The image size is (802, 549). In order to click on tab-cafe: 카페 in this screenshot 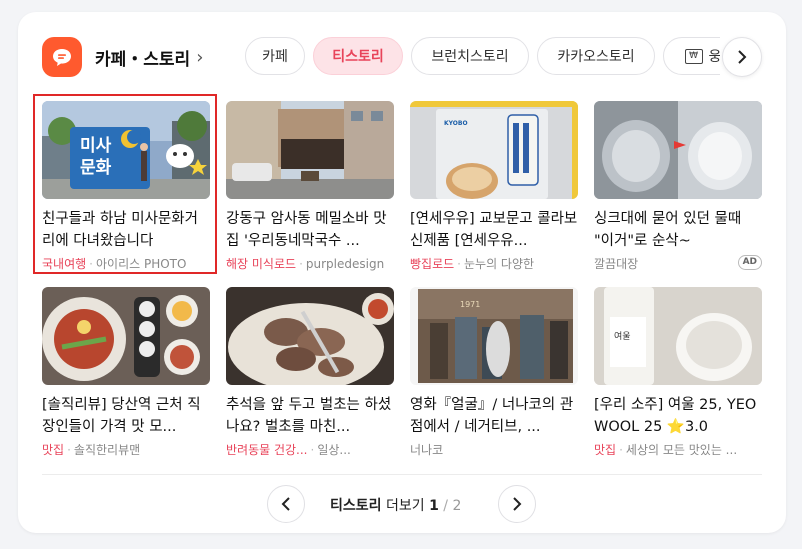, I will do `click(275, 56)`.